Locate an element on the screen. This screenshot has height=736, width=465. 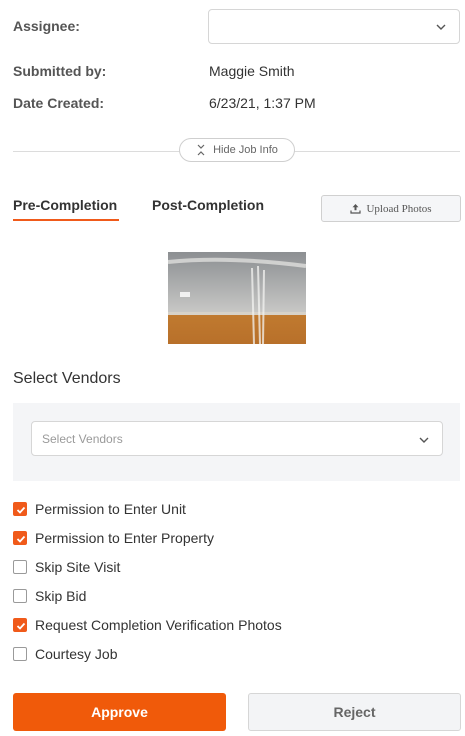
option-request-completion-photos: Request Completion Verification Photos is located at coordinates (147, 625).